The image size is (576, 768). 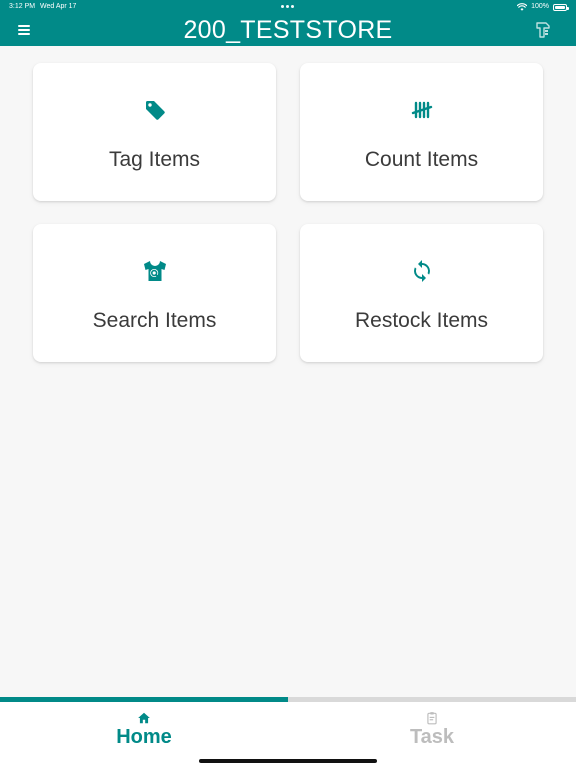 What do you see at coordinates (155, 271) in the screenshot?
I see `shirt-search-icon` at bounding box center [155, 271].